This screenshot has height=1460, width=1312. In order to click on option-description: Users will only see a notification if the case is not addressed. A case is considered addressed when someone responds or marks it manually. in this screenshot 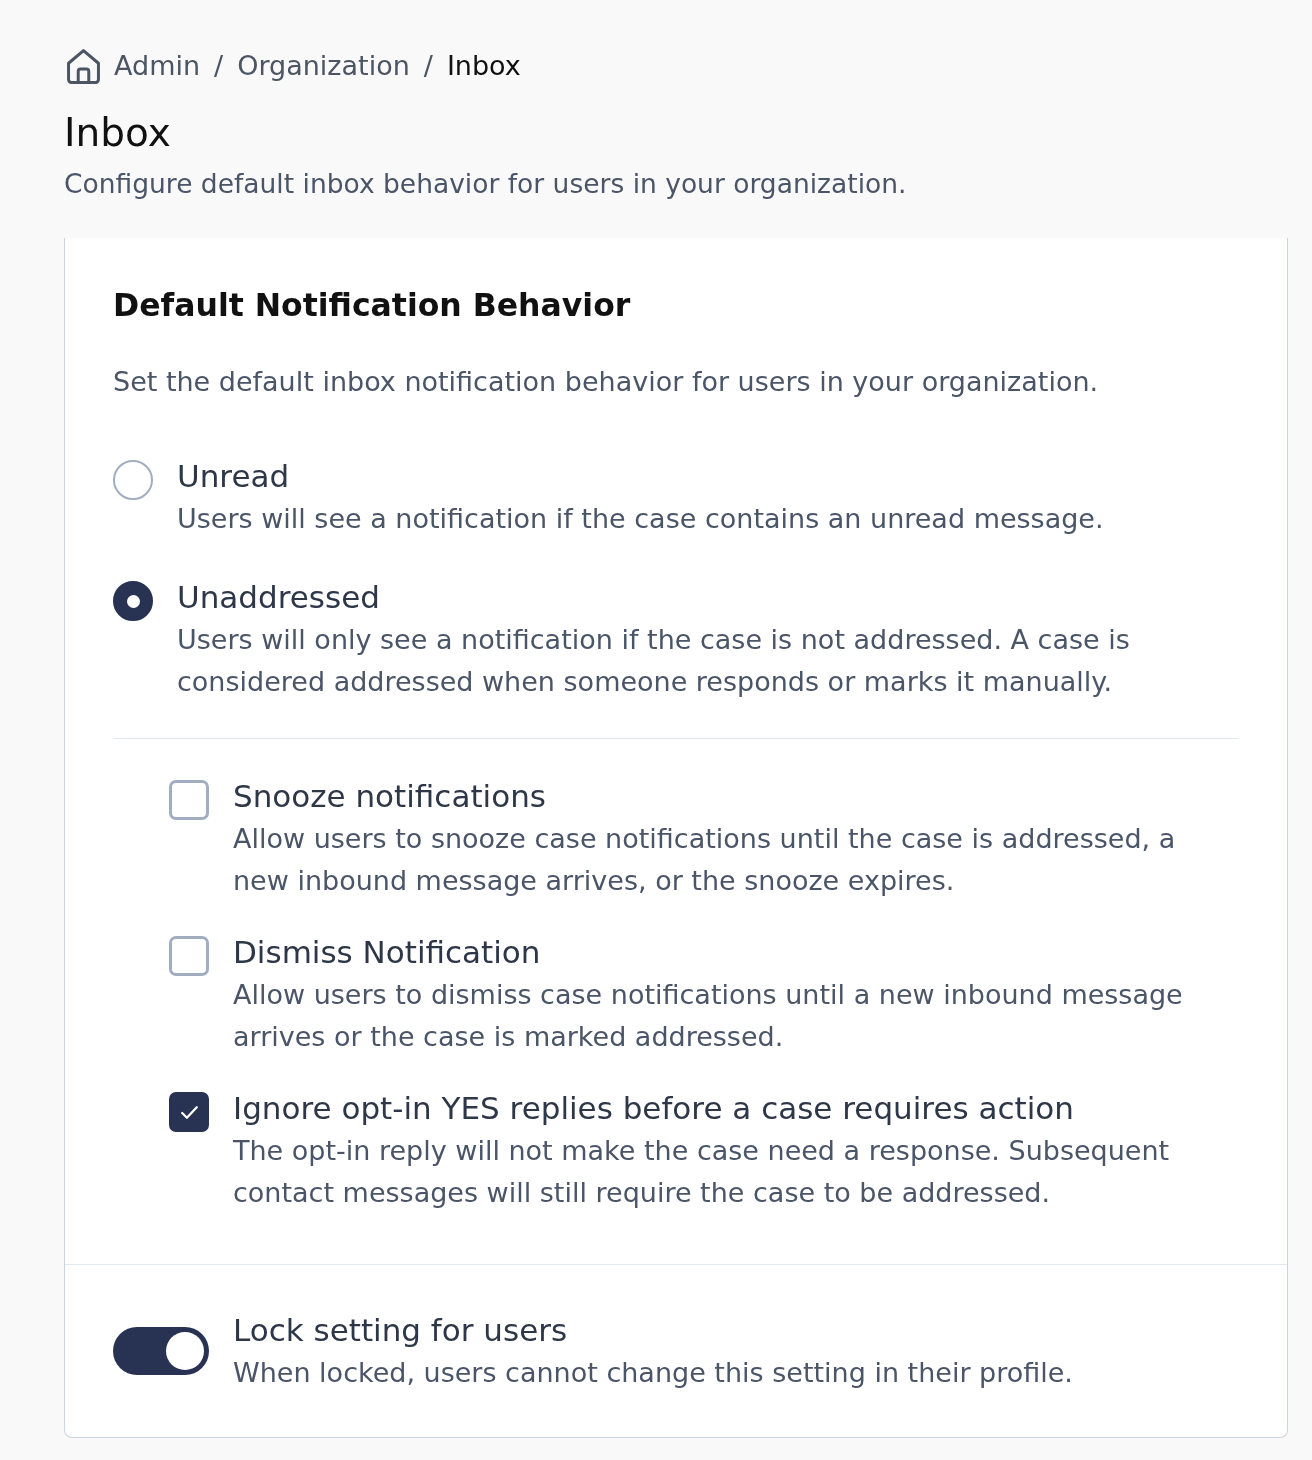, I will do `click(654, 661)`.